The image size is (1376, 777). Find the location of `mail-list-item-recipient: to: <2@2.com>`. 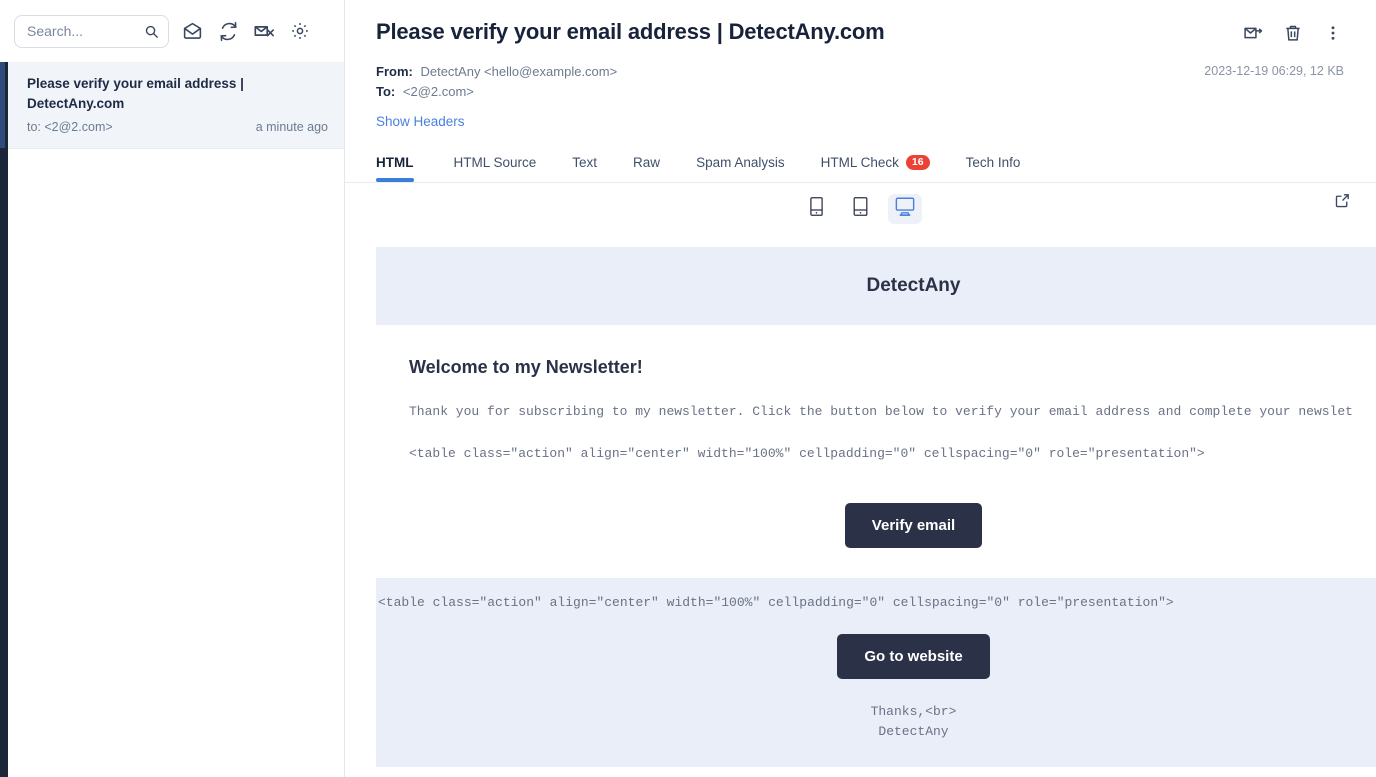

mail-list-item-recipient: to: <2@2.com> is located at coordinates (70, 127).